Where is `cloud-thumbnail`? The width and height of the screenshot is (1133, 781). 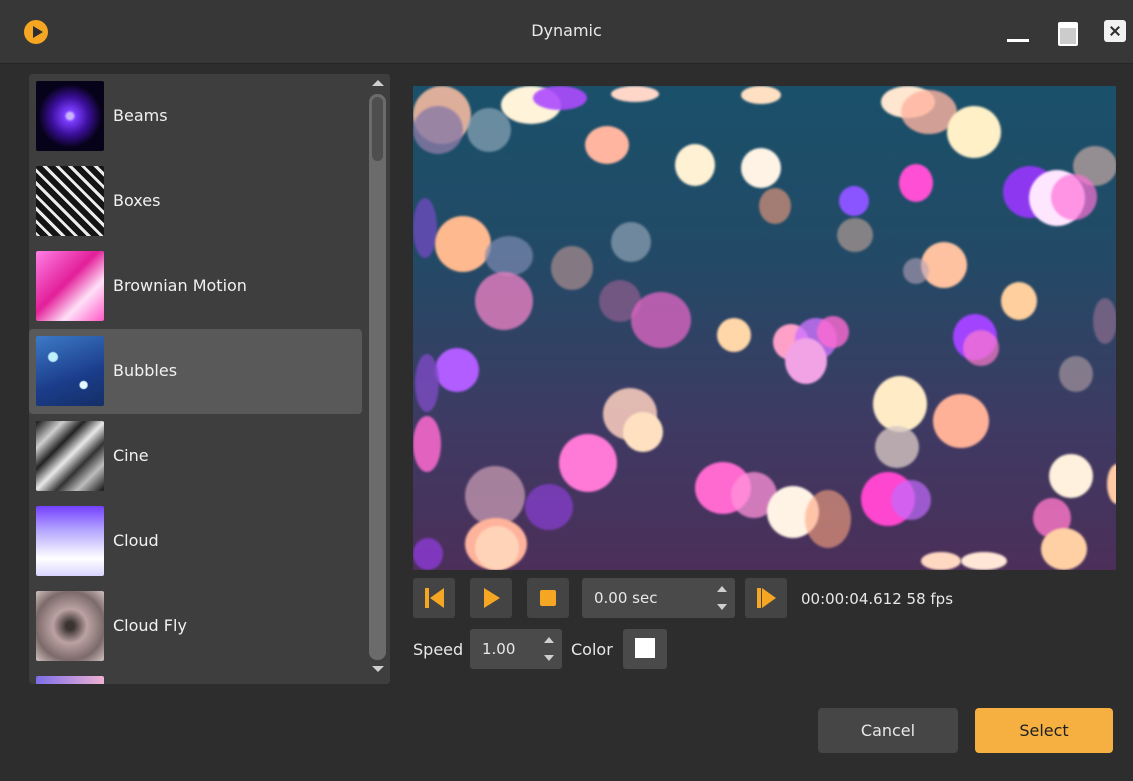 cloud-thumbnail is located at coordinates (70, 541).